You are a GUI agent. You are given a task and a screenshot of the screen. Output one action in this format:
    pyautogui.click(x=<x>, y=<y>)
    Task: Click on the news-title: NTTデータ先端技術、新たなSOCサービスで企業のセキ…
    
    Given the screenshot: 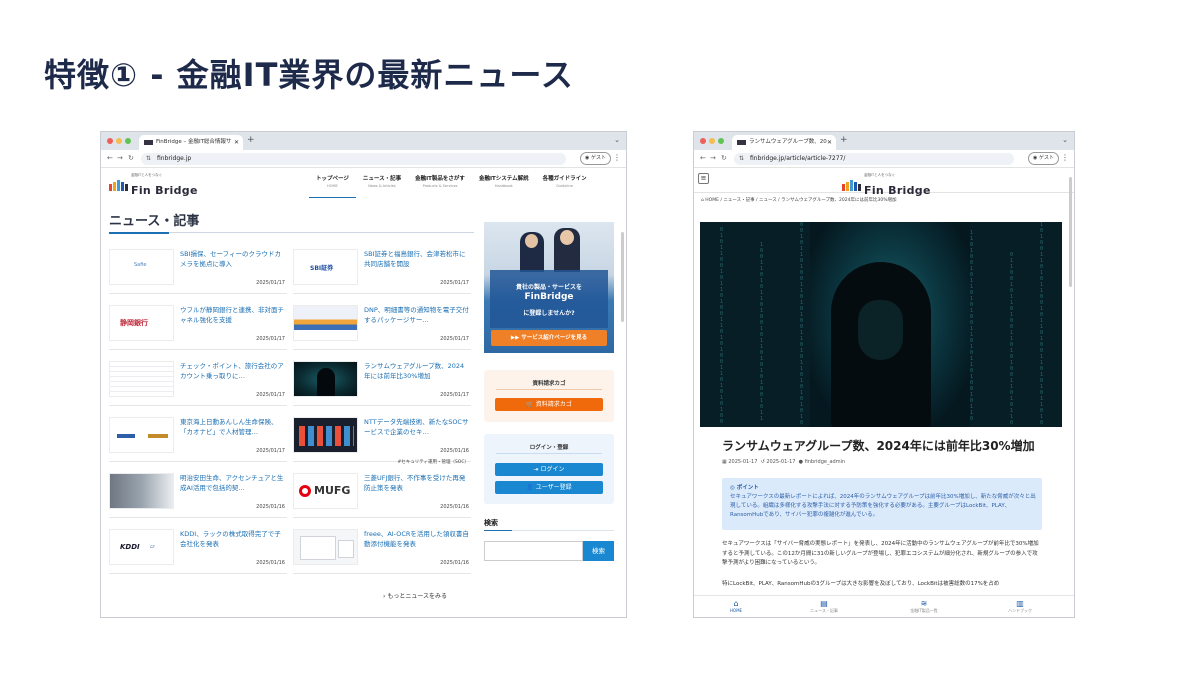 What is the action you would take?
    pyautogui.click(x=417, y=428)
    